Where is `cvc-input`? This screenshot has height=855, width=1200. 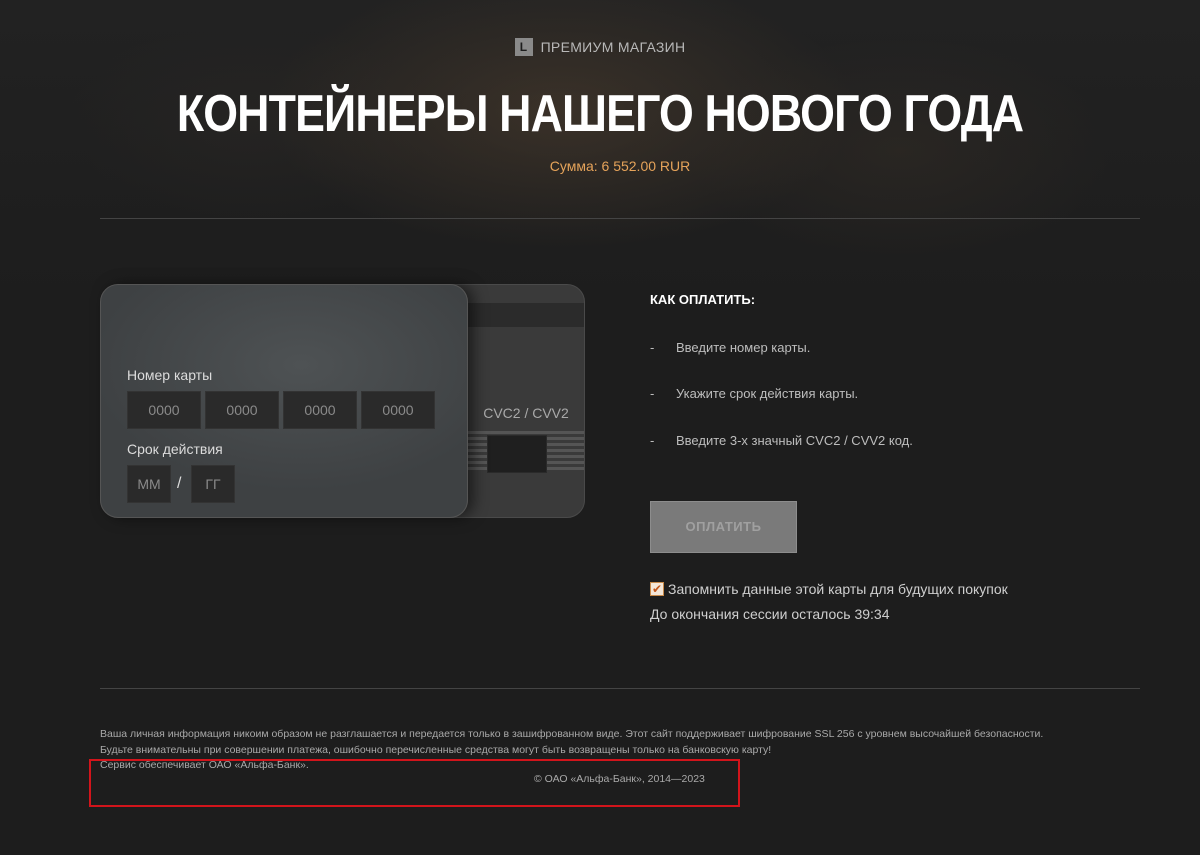 cvc-input is located at coordinates (517, 454).